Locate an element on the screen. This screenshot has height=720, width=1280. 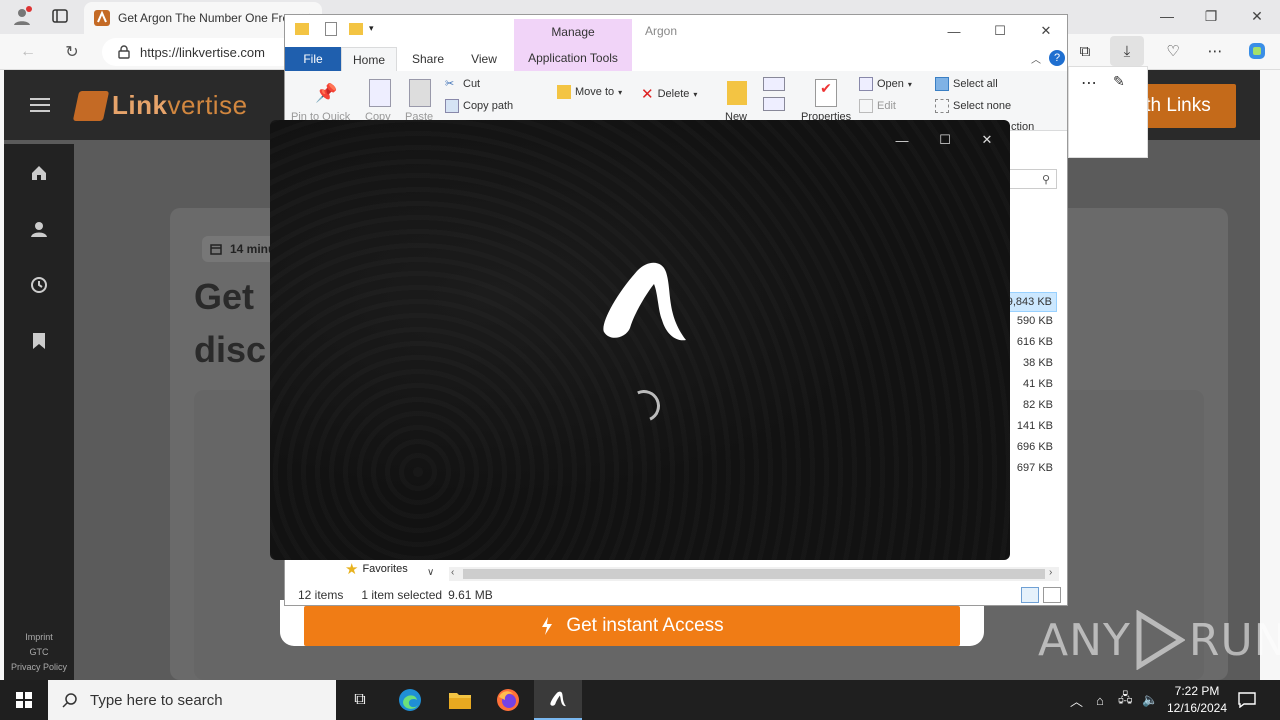
footer-link-gtc: GTC is located at coordinates (39, 652).